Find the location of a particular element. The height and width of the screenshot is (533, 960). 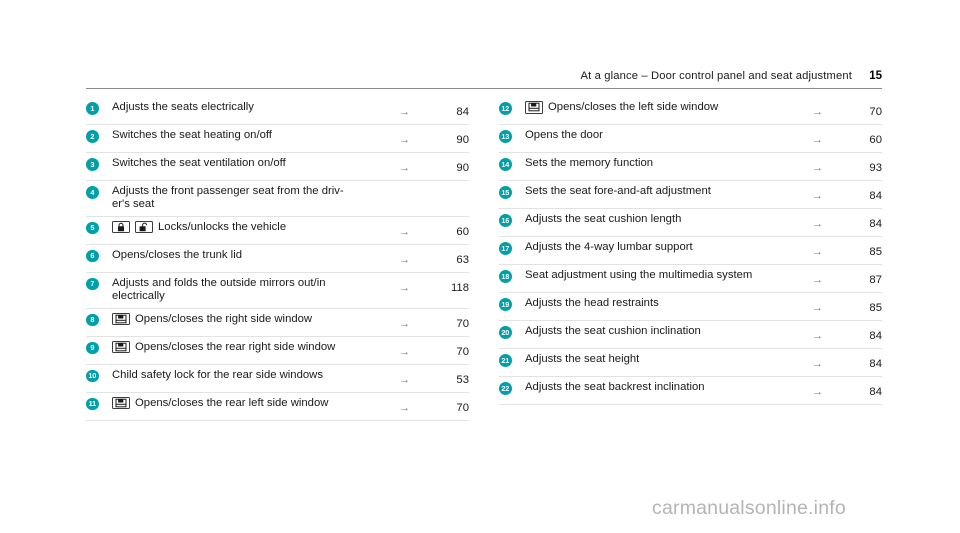

badge-cell: 6 is located at coordinates (99, 256).